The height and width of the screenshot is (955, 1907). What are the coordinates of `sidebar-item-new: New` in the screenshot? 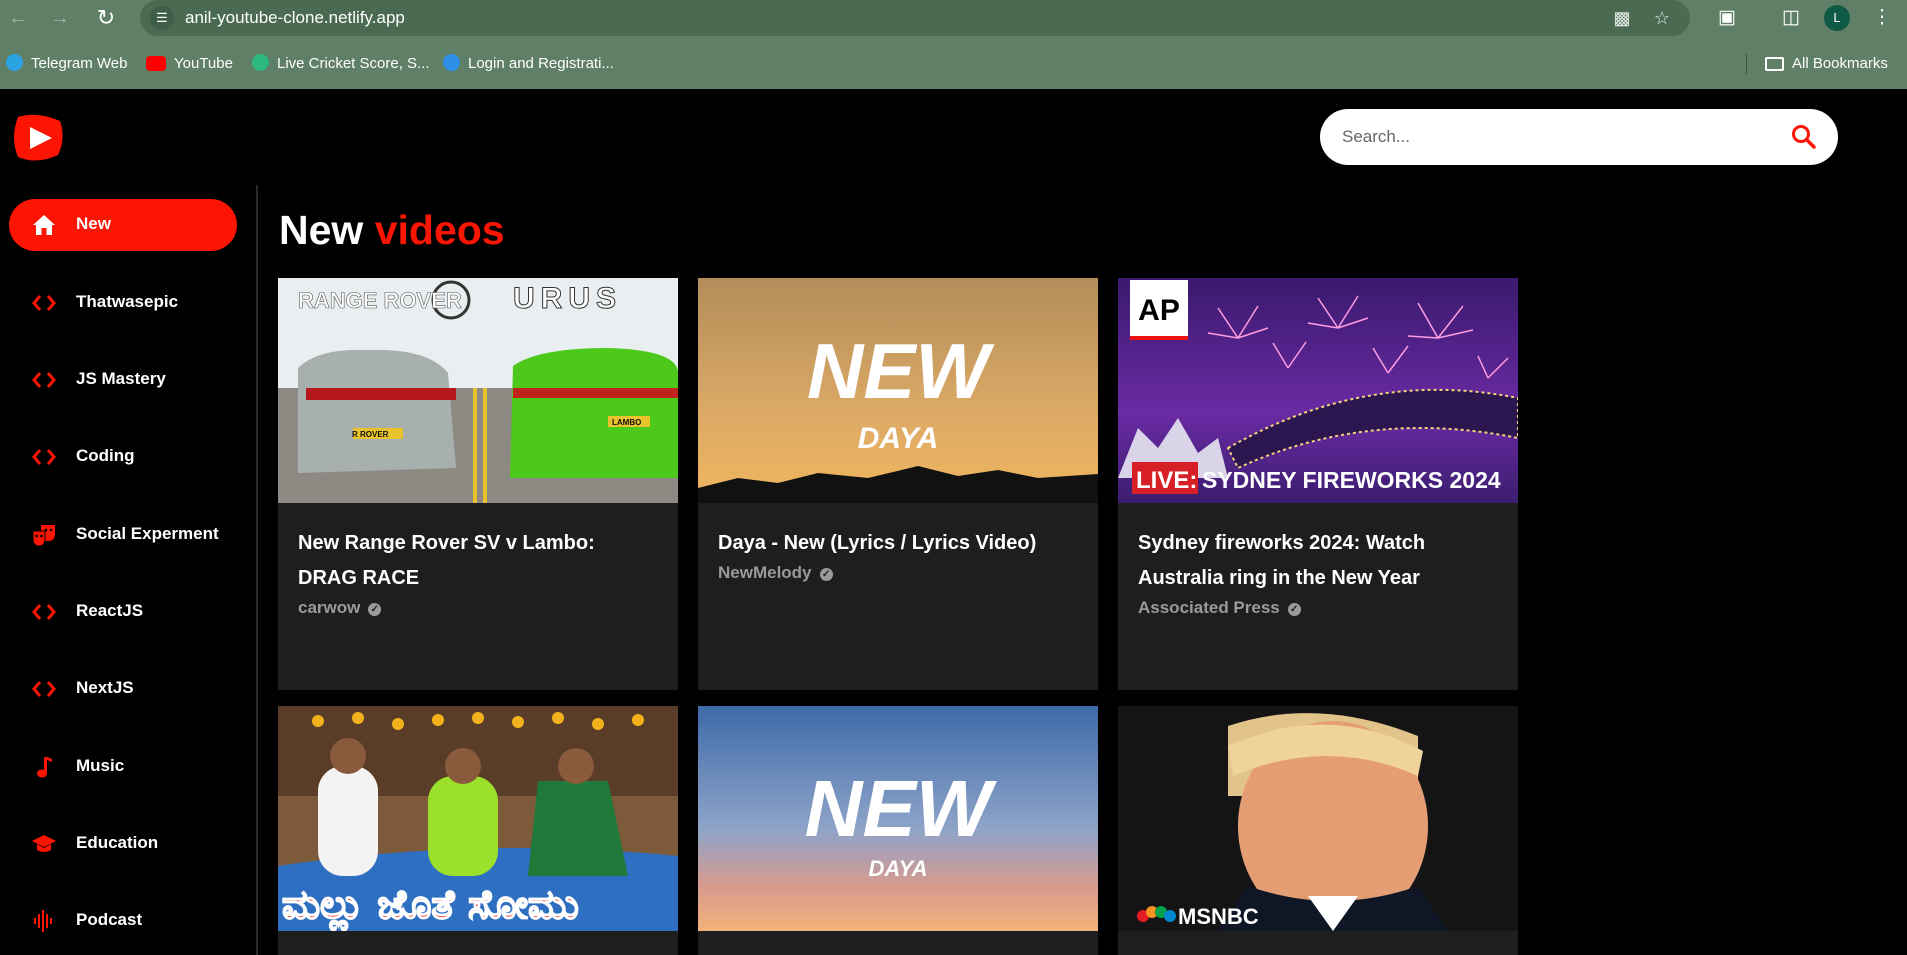 It's located at (123, 225).